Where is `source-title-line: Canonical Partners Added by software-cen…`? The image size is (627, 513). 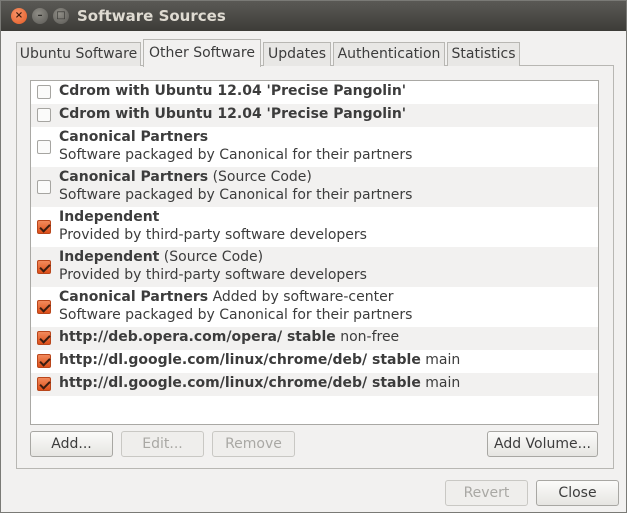 source-title-line: Canonical Partners Added by software-cen… is located at coordinates (226, 297).